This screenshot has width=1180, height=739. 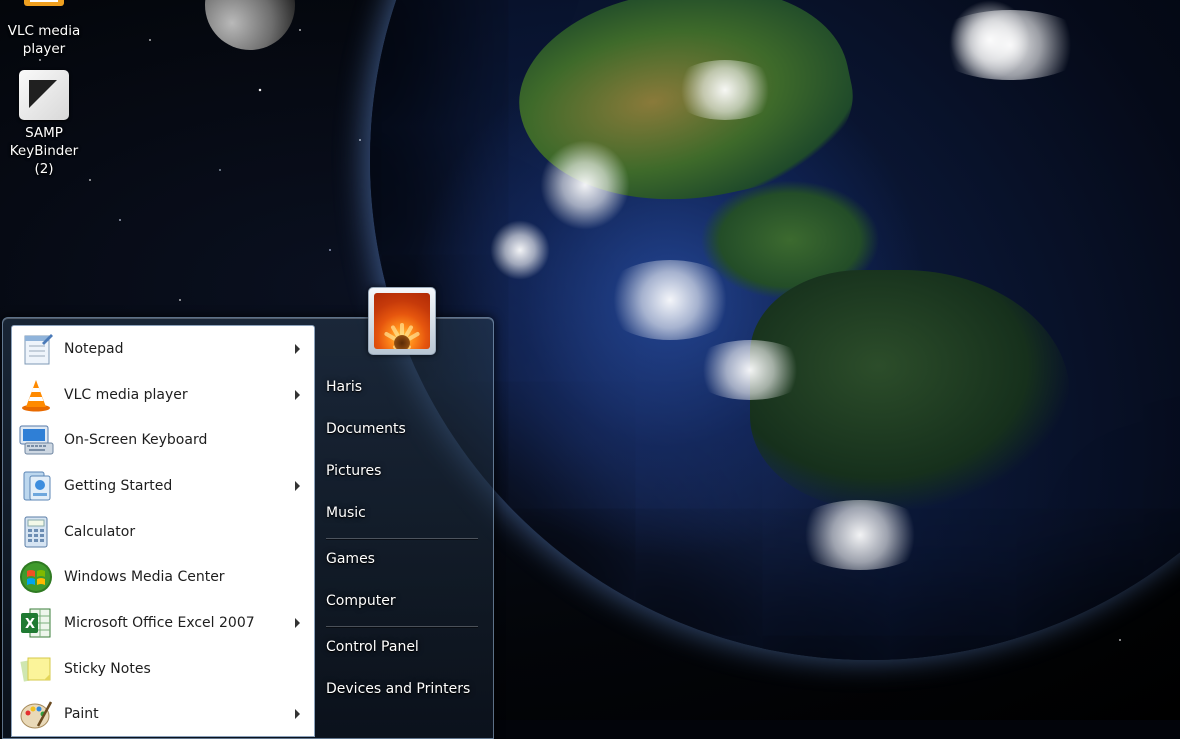 What do you see at coordinates (36, 669) in the screenshot?
I see `sticky-notes-icon` at bounding box center [36, 669].